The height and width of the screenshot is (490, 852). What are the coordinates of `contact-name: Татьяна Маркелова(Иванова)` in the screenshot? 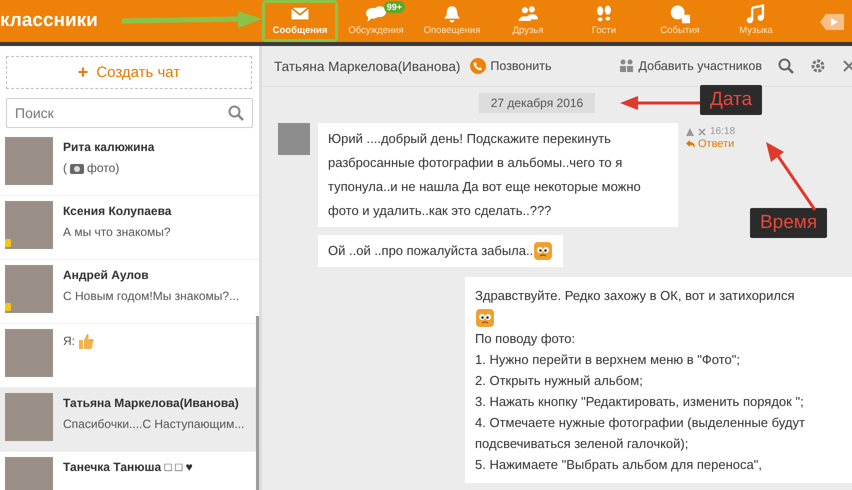 It's located at (151, 403).